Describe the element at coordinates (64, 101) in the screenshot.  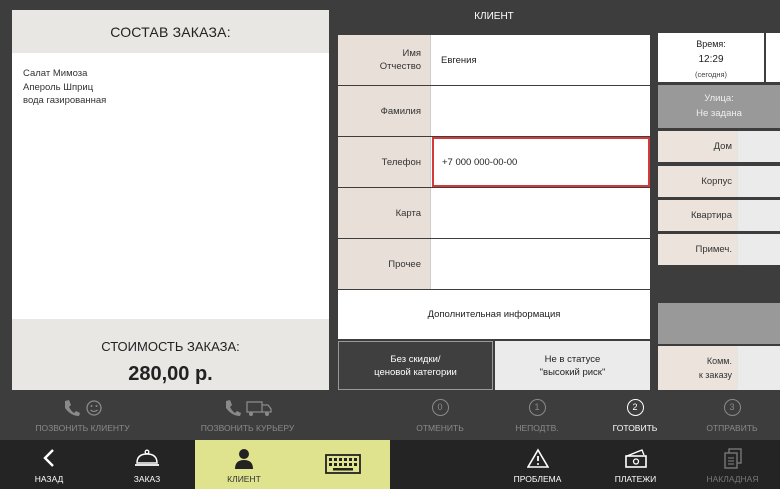
I see `order-item: вода газированная` at that location.